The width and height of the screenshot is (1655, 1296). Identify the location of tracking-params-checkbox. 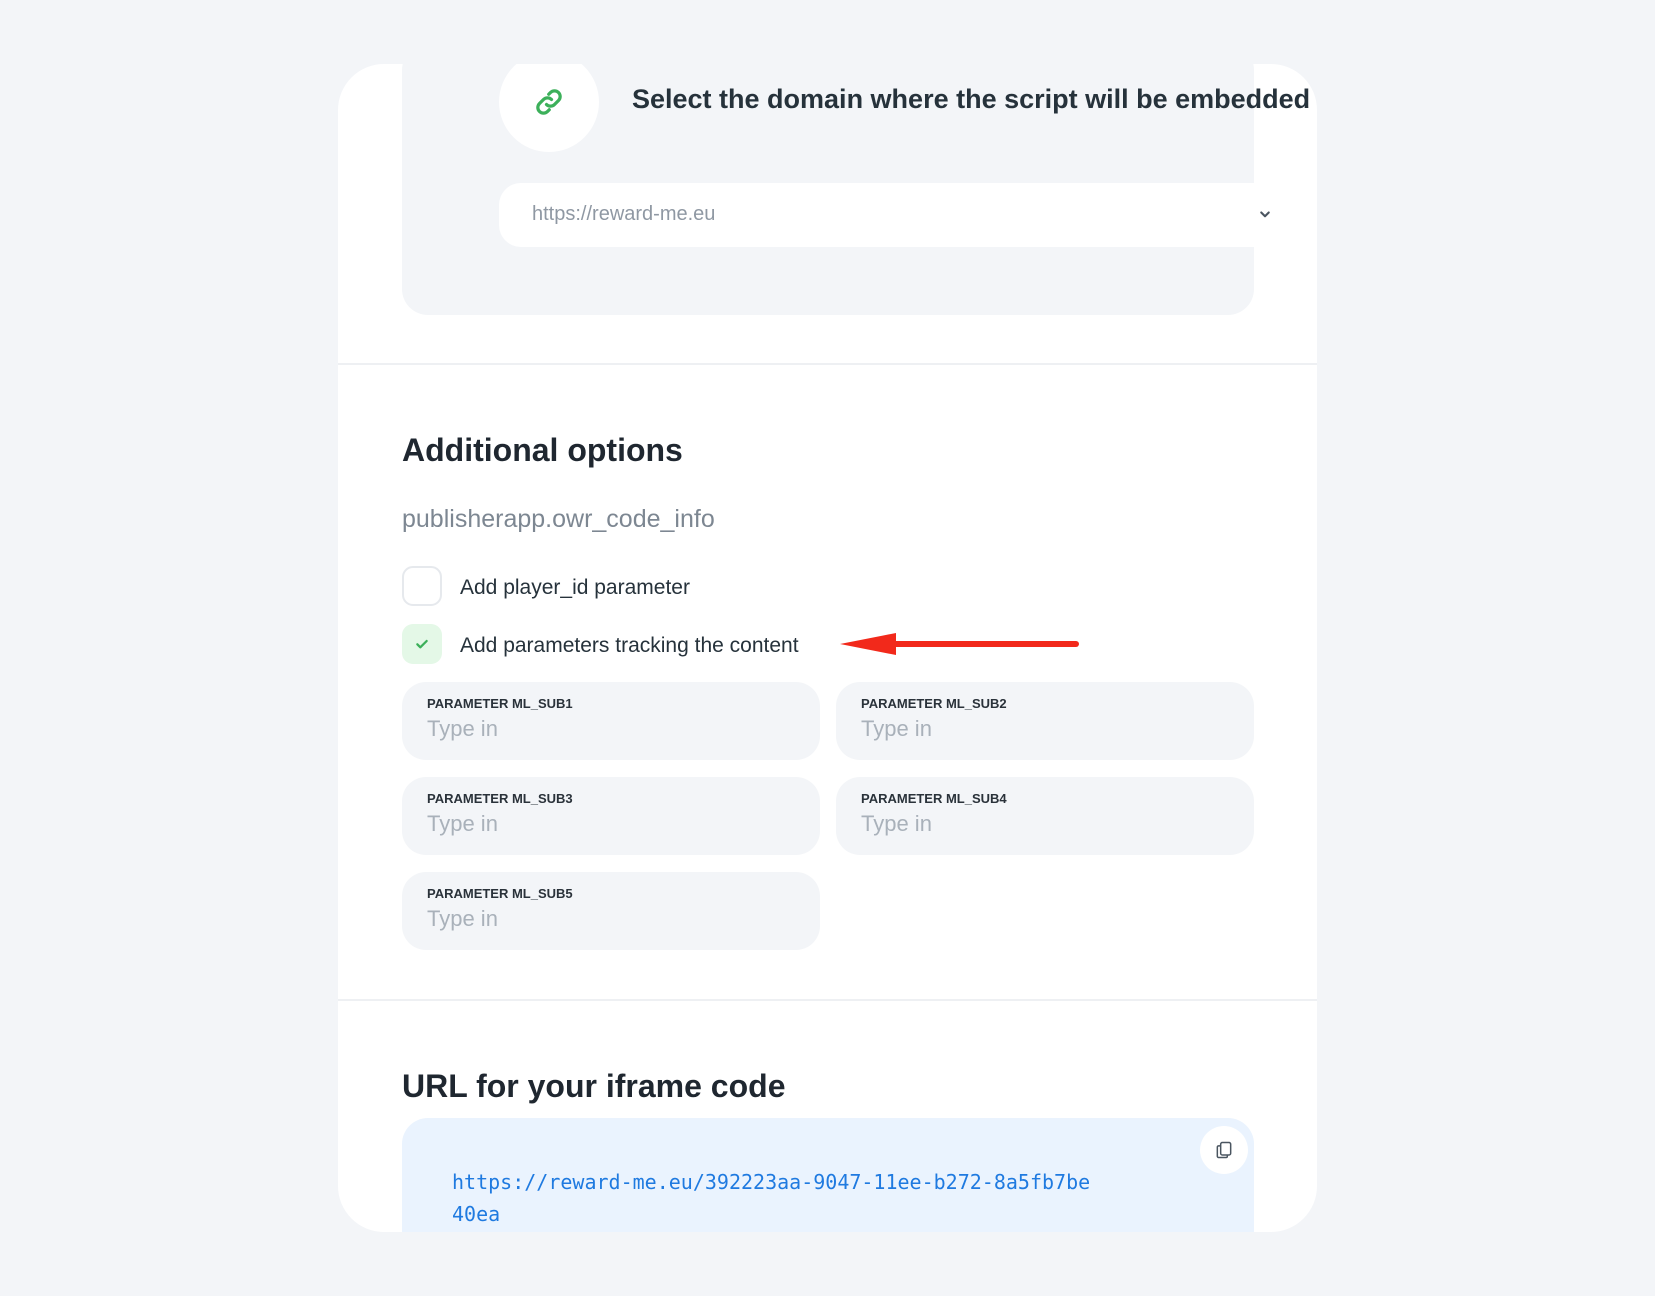
(422, 644).